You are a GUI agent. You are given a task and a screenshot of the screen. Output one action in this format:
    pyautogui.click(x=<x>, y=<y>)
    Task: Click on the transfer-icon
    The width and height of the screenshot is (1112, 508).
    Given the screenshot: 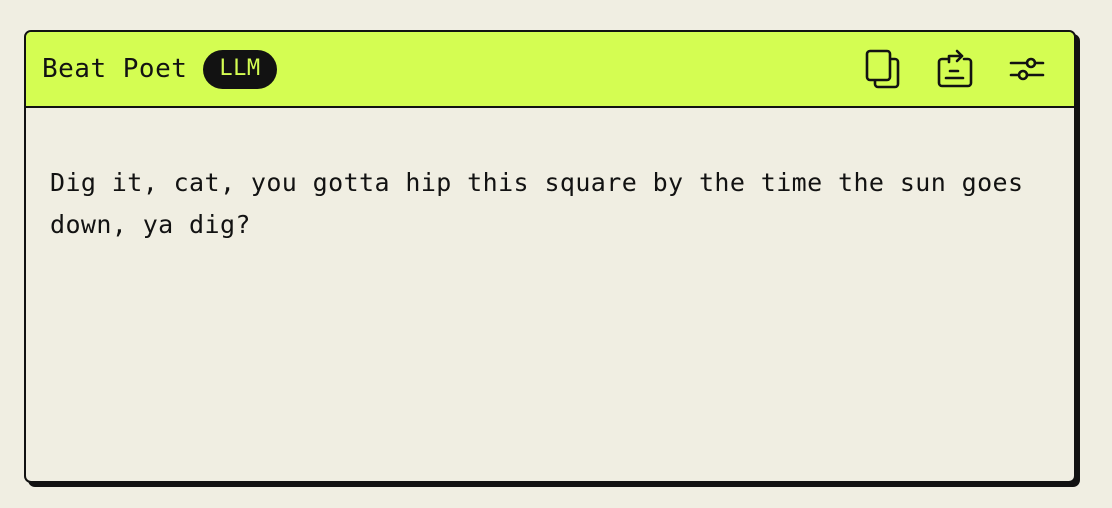 What is the action you would take?
    pyautogui.click(x=955, y=68)
    